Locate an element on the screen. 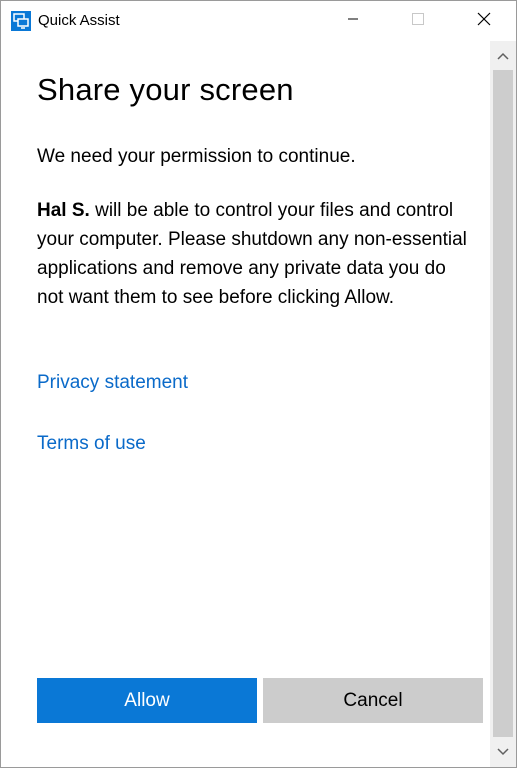  title-bar: Quick Assist is located at coordinates (258, 21).